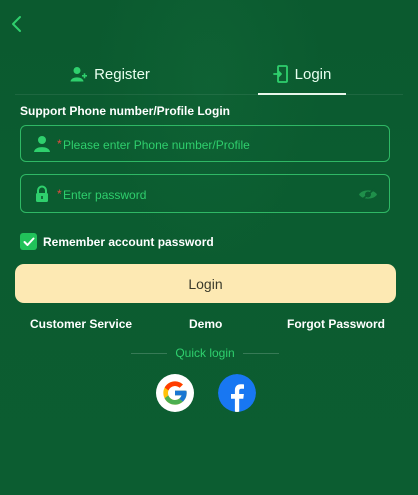 Image resolution: width=418 pixels, height=495 pixels. I want to click on divider-line-right, so click(260, 353).